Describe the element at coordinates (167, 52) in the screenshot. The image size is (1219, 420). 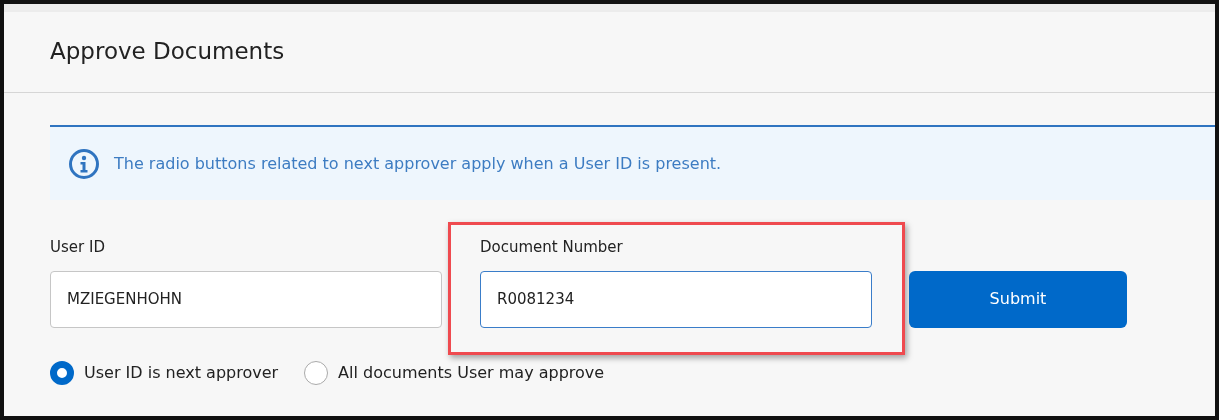
I see `panel-title: Approve Documents` at that location.